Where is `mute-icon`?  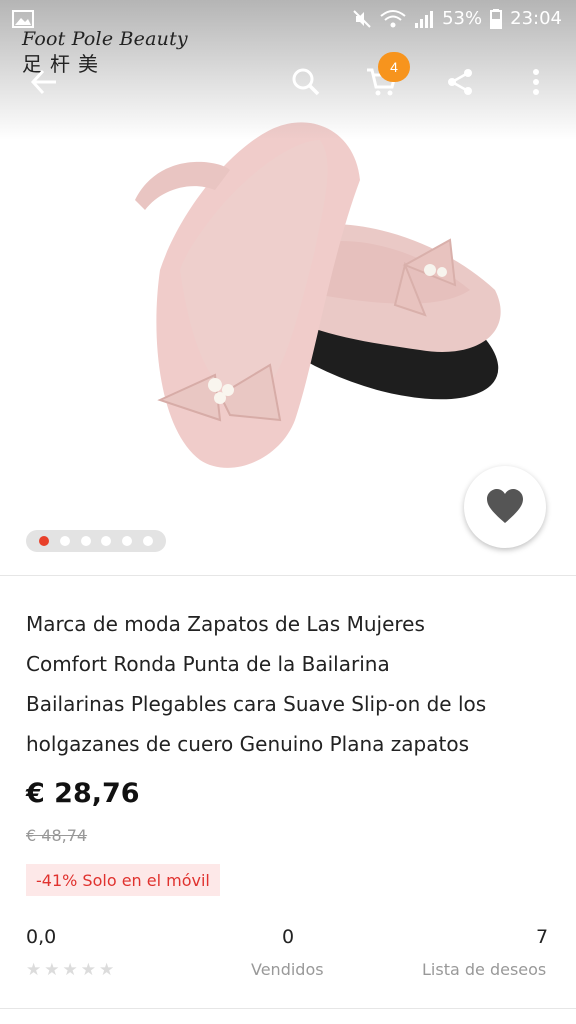 mute-icon is located at coordinates (362, 18).